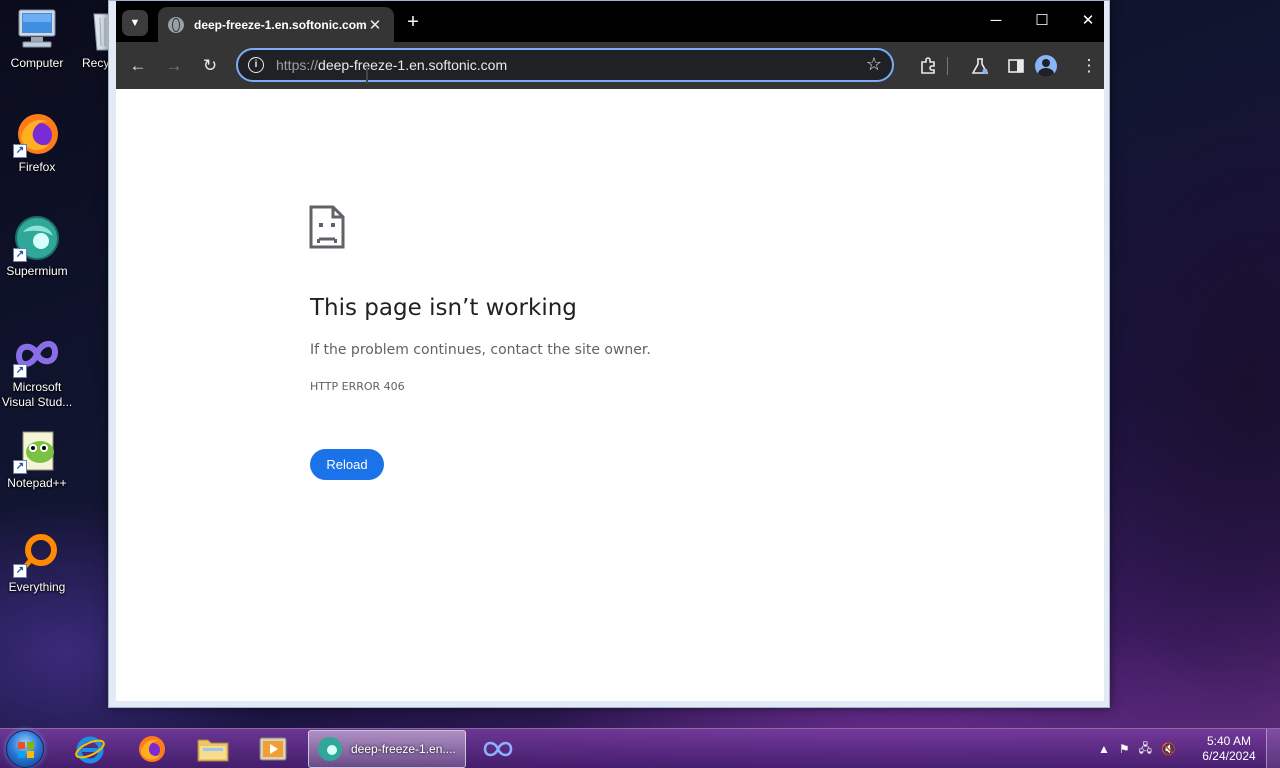  What do you see at coordinates (1088, 21) in the screenshot?
I see `close-window-button: ✕` at bounding box center [1088, 21].